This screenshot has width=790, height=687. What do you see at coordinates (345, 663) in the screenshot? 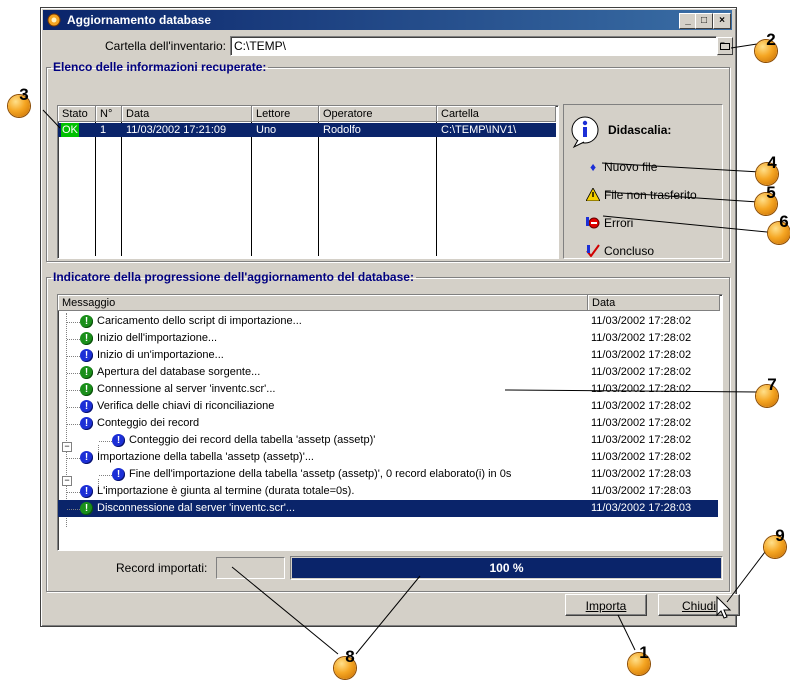
I see `callout-8: 8` at bounding box center [345, 663].